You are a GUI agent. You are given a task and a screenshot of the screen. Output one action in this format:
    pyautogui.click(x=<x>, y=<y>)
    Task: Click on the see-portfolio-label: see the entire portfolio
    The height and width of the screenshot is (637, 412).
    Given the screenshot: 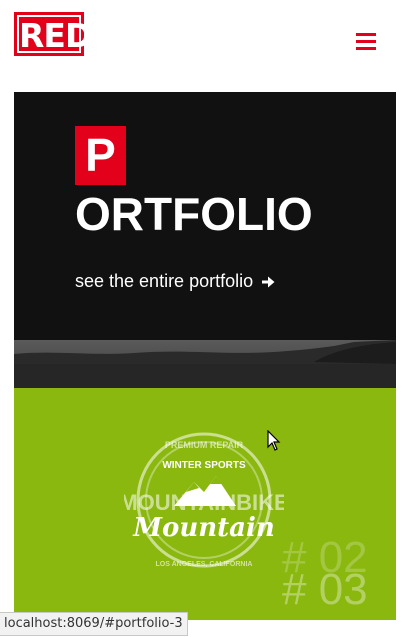 What is the action you would take?
    pyautogui.click(x=164, y=281)
    